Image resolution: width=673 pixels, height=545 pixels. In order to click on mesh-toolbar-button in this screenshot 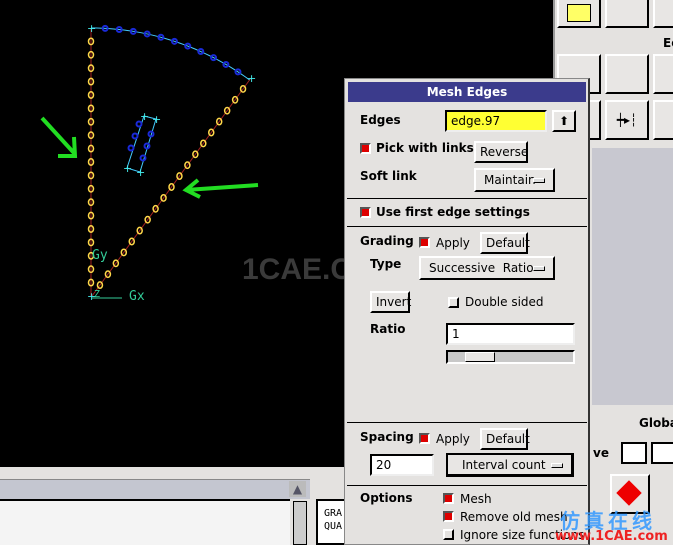, I will do `click(579, 14)`.